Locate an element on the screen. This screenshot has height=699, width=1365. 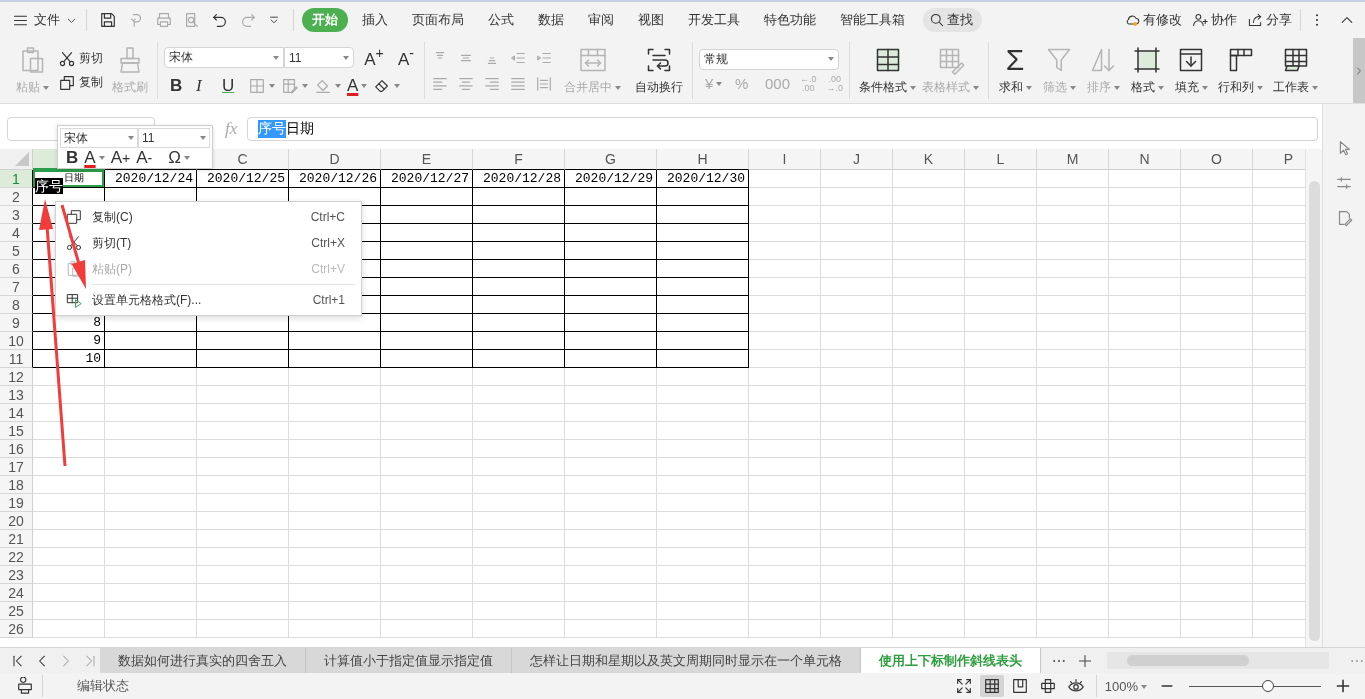
ribbon-tab: 审阅 is located at coordinates (601, 20).